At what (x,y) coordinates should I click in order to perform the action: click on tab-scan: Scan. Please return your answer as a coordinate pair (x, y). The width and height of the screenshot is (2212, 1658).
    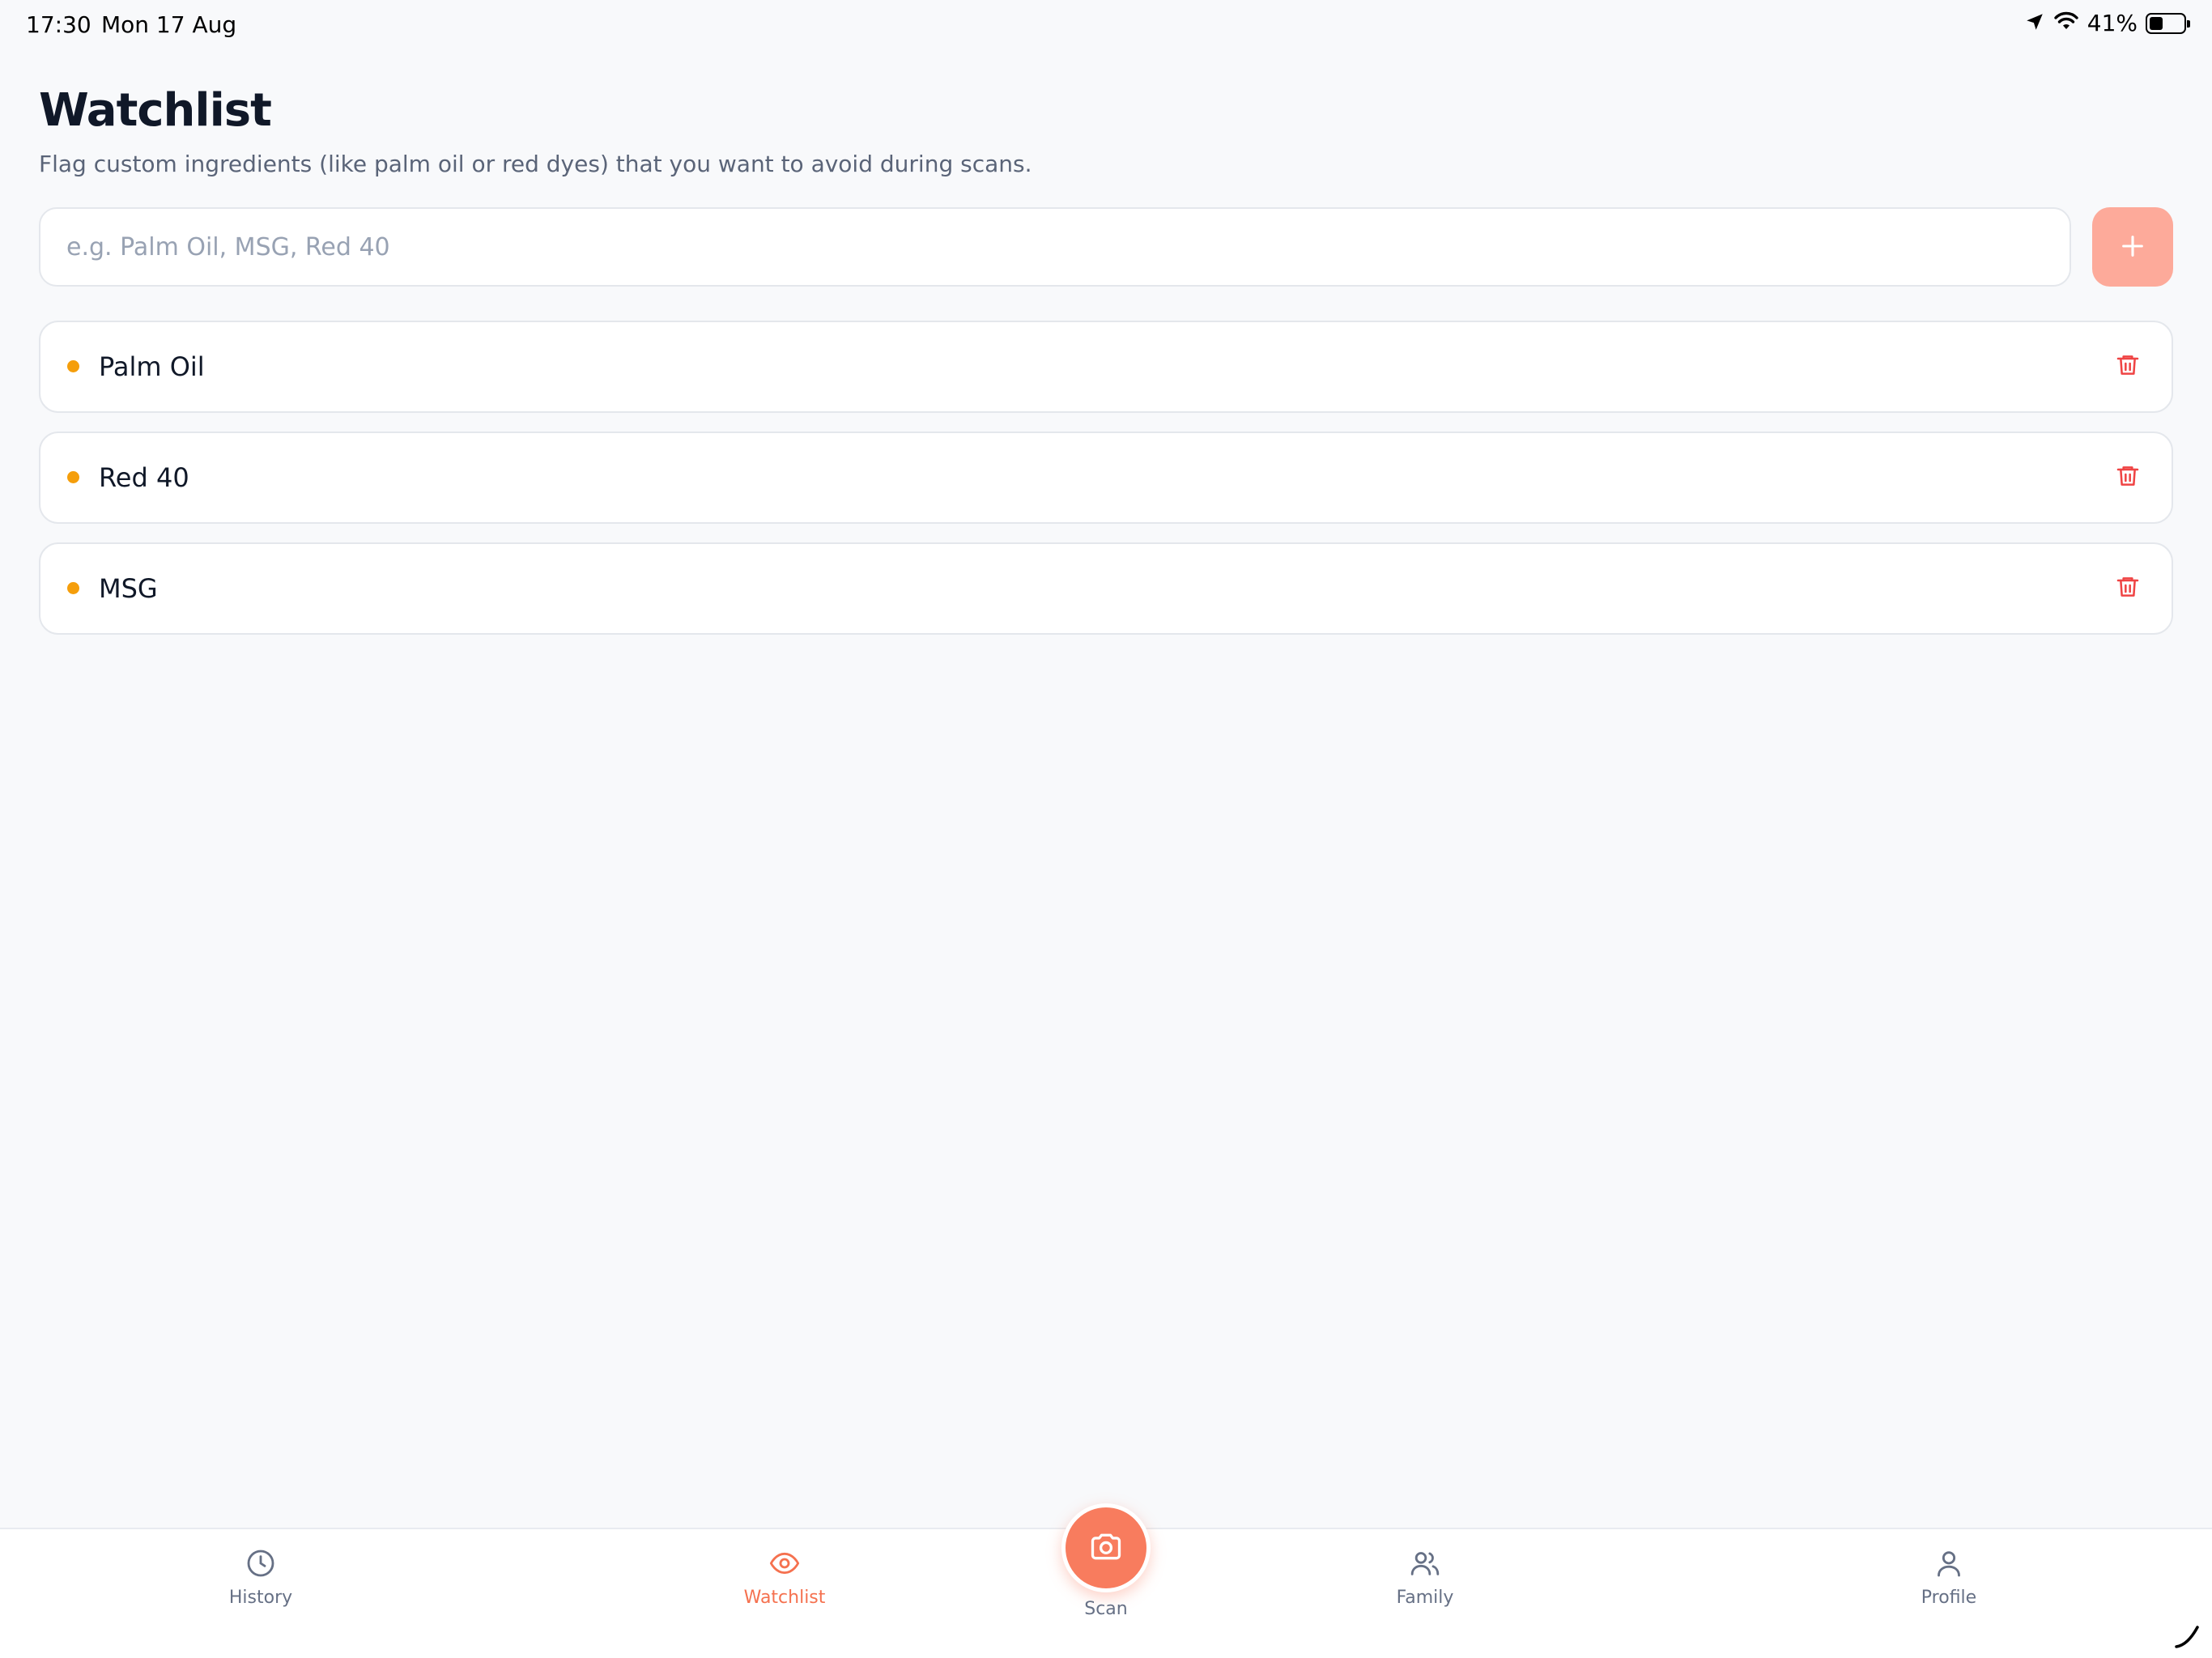
    Looking at the image, I should click on (1106, 1561).